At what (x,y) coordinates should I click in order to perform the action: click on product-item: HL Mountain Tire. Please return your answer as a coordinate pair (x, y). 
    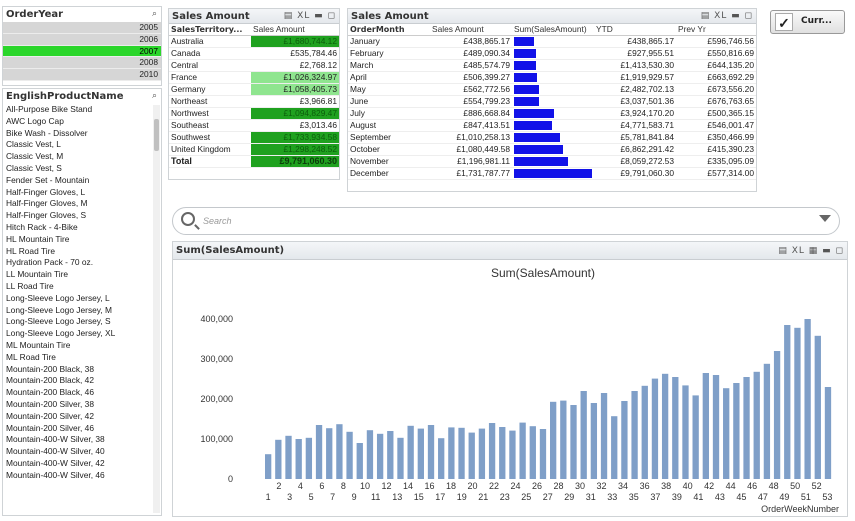
    Looking at the image, I should click on (82, 240).